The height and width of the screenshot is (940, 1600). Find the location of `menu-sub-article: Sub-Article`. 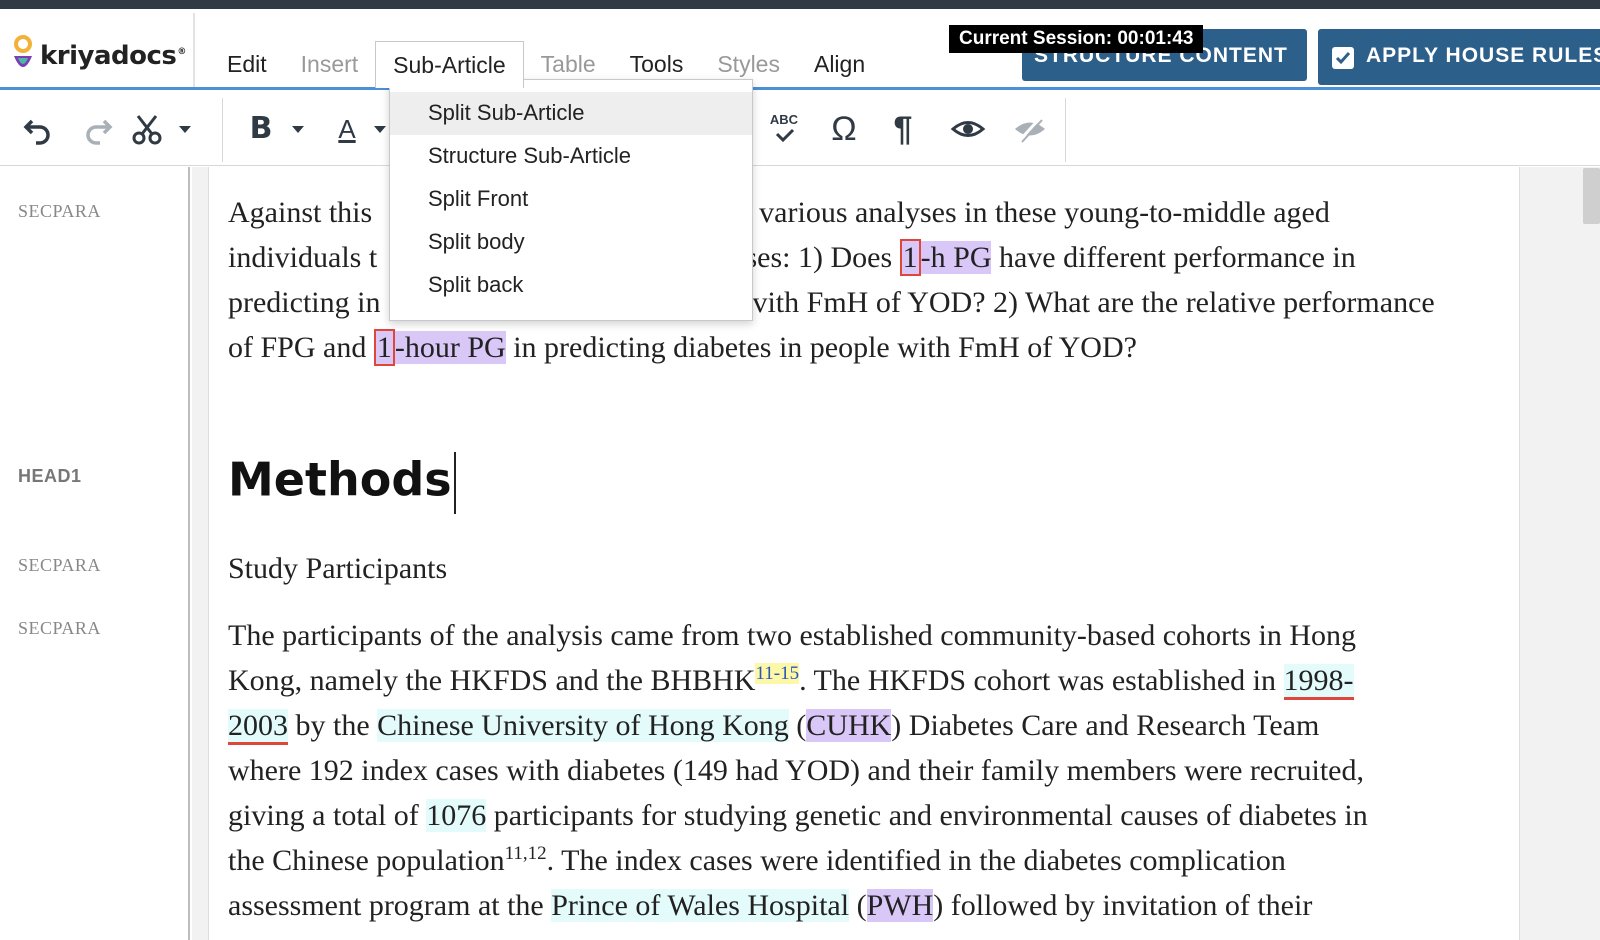

menu-sub-article: Sub-Article is located at coordinates (449, 64).